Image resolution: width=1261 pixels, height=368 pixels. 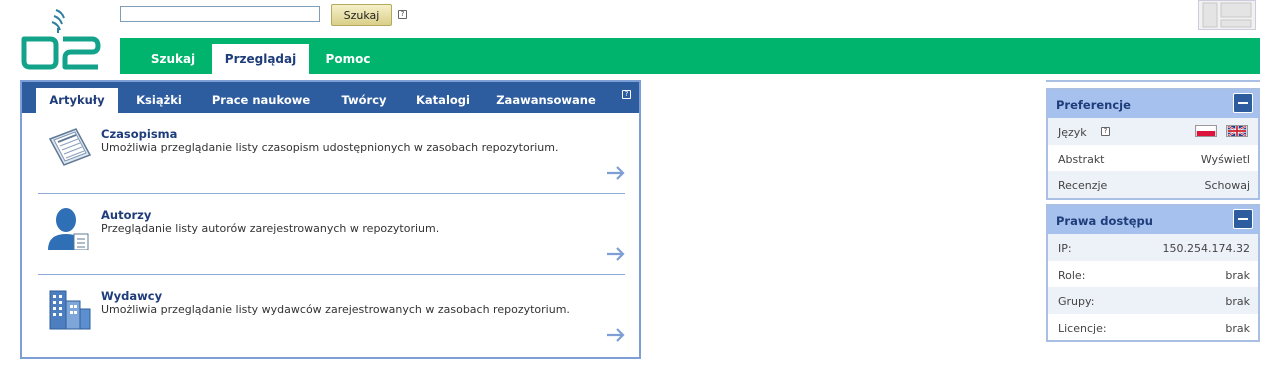 I want to click on nav-tab-browse: Przeglądaj, so click(x=260, y=59).